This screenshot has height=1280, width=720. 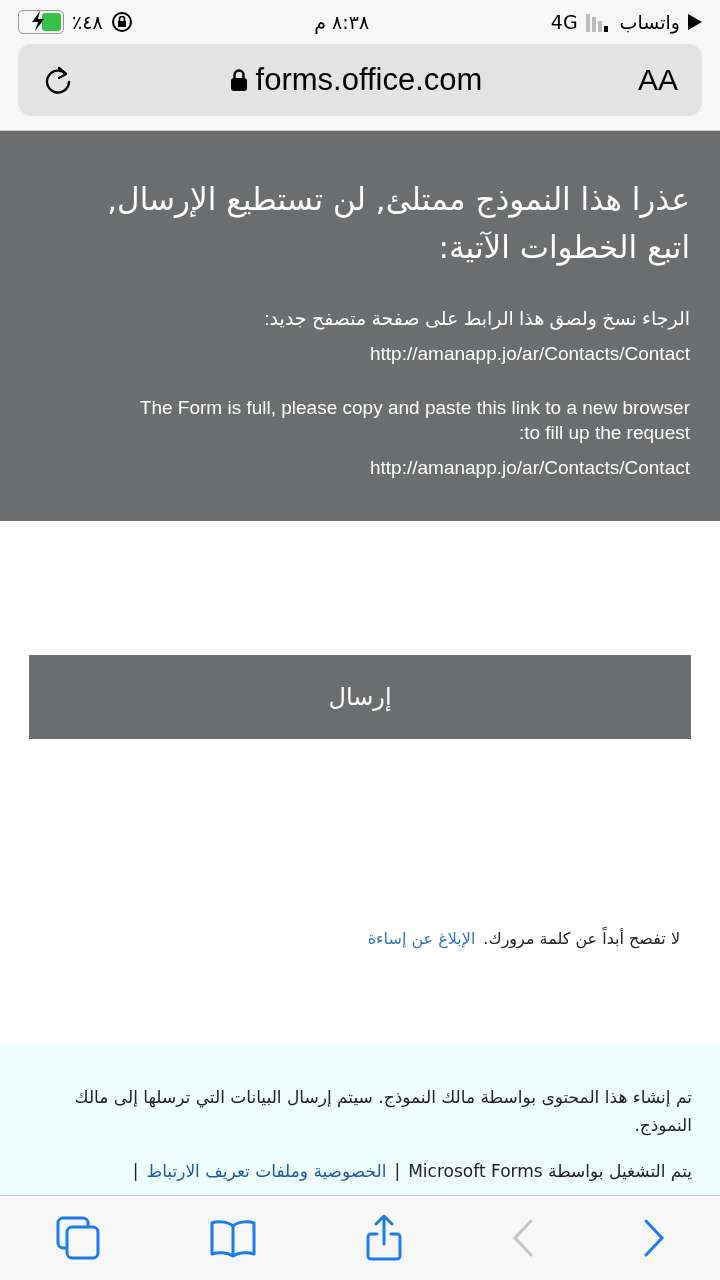 I want to click on play-arrow-icon, so click(x=695, y=22).